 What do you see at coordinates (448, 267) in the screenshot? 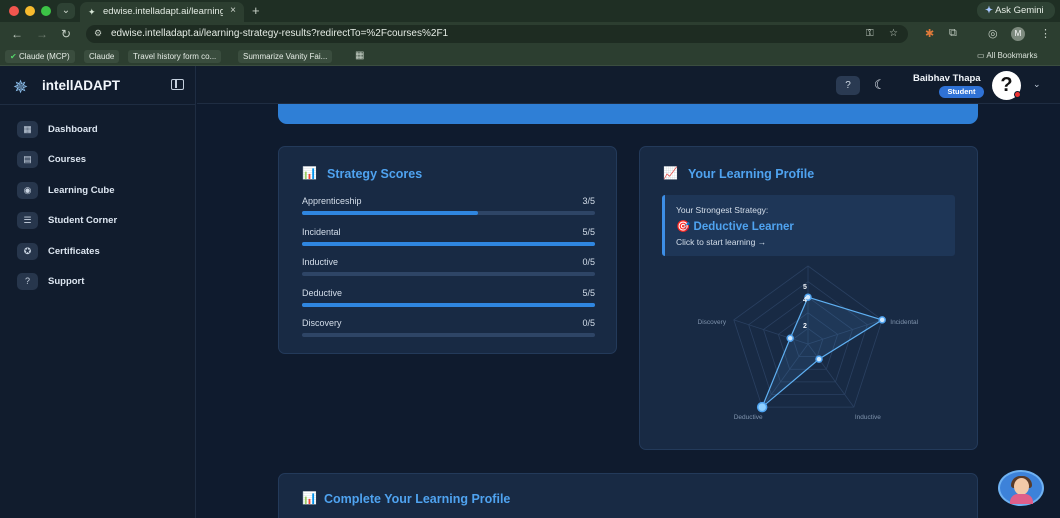
I see `score-row-inductive: Inductive 0/5` at bounding box center [448, 267].